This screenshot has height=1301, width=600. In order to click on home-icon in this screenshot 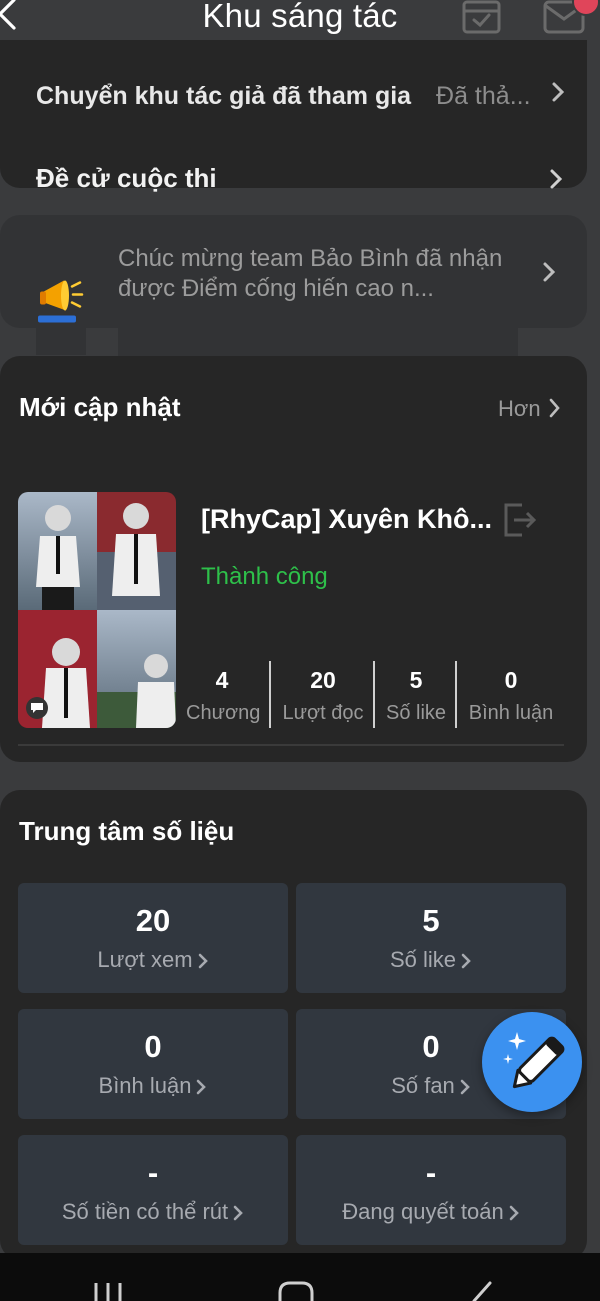, I will do `click(296, 1289)`.